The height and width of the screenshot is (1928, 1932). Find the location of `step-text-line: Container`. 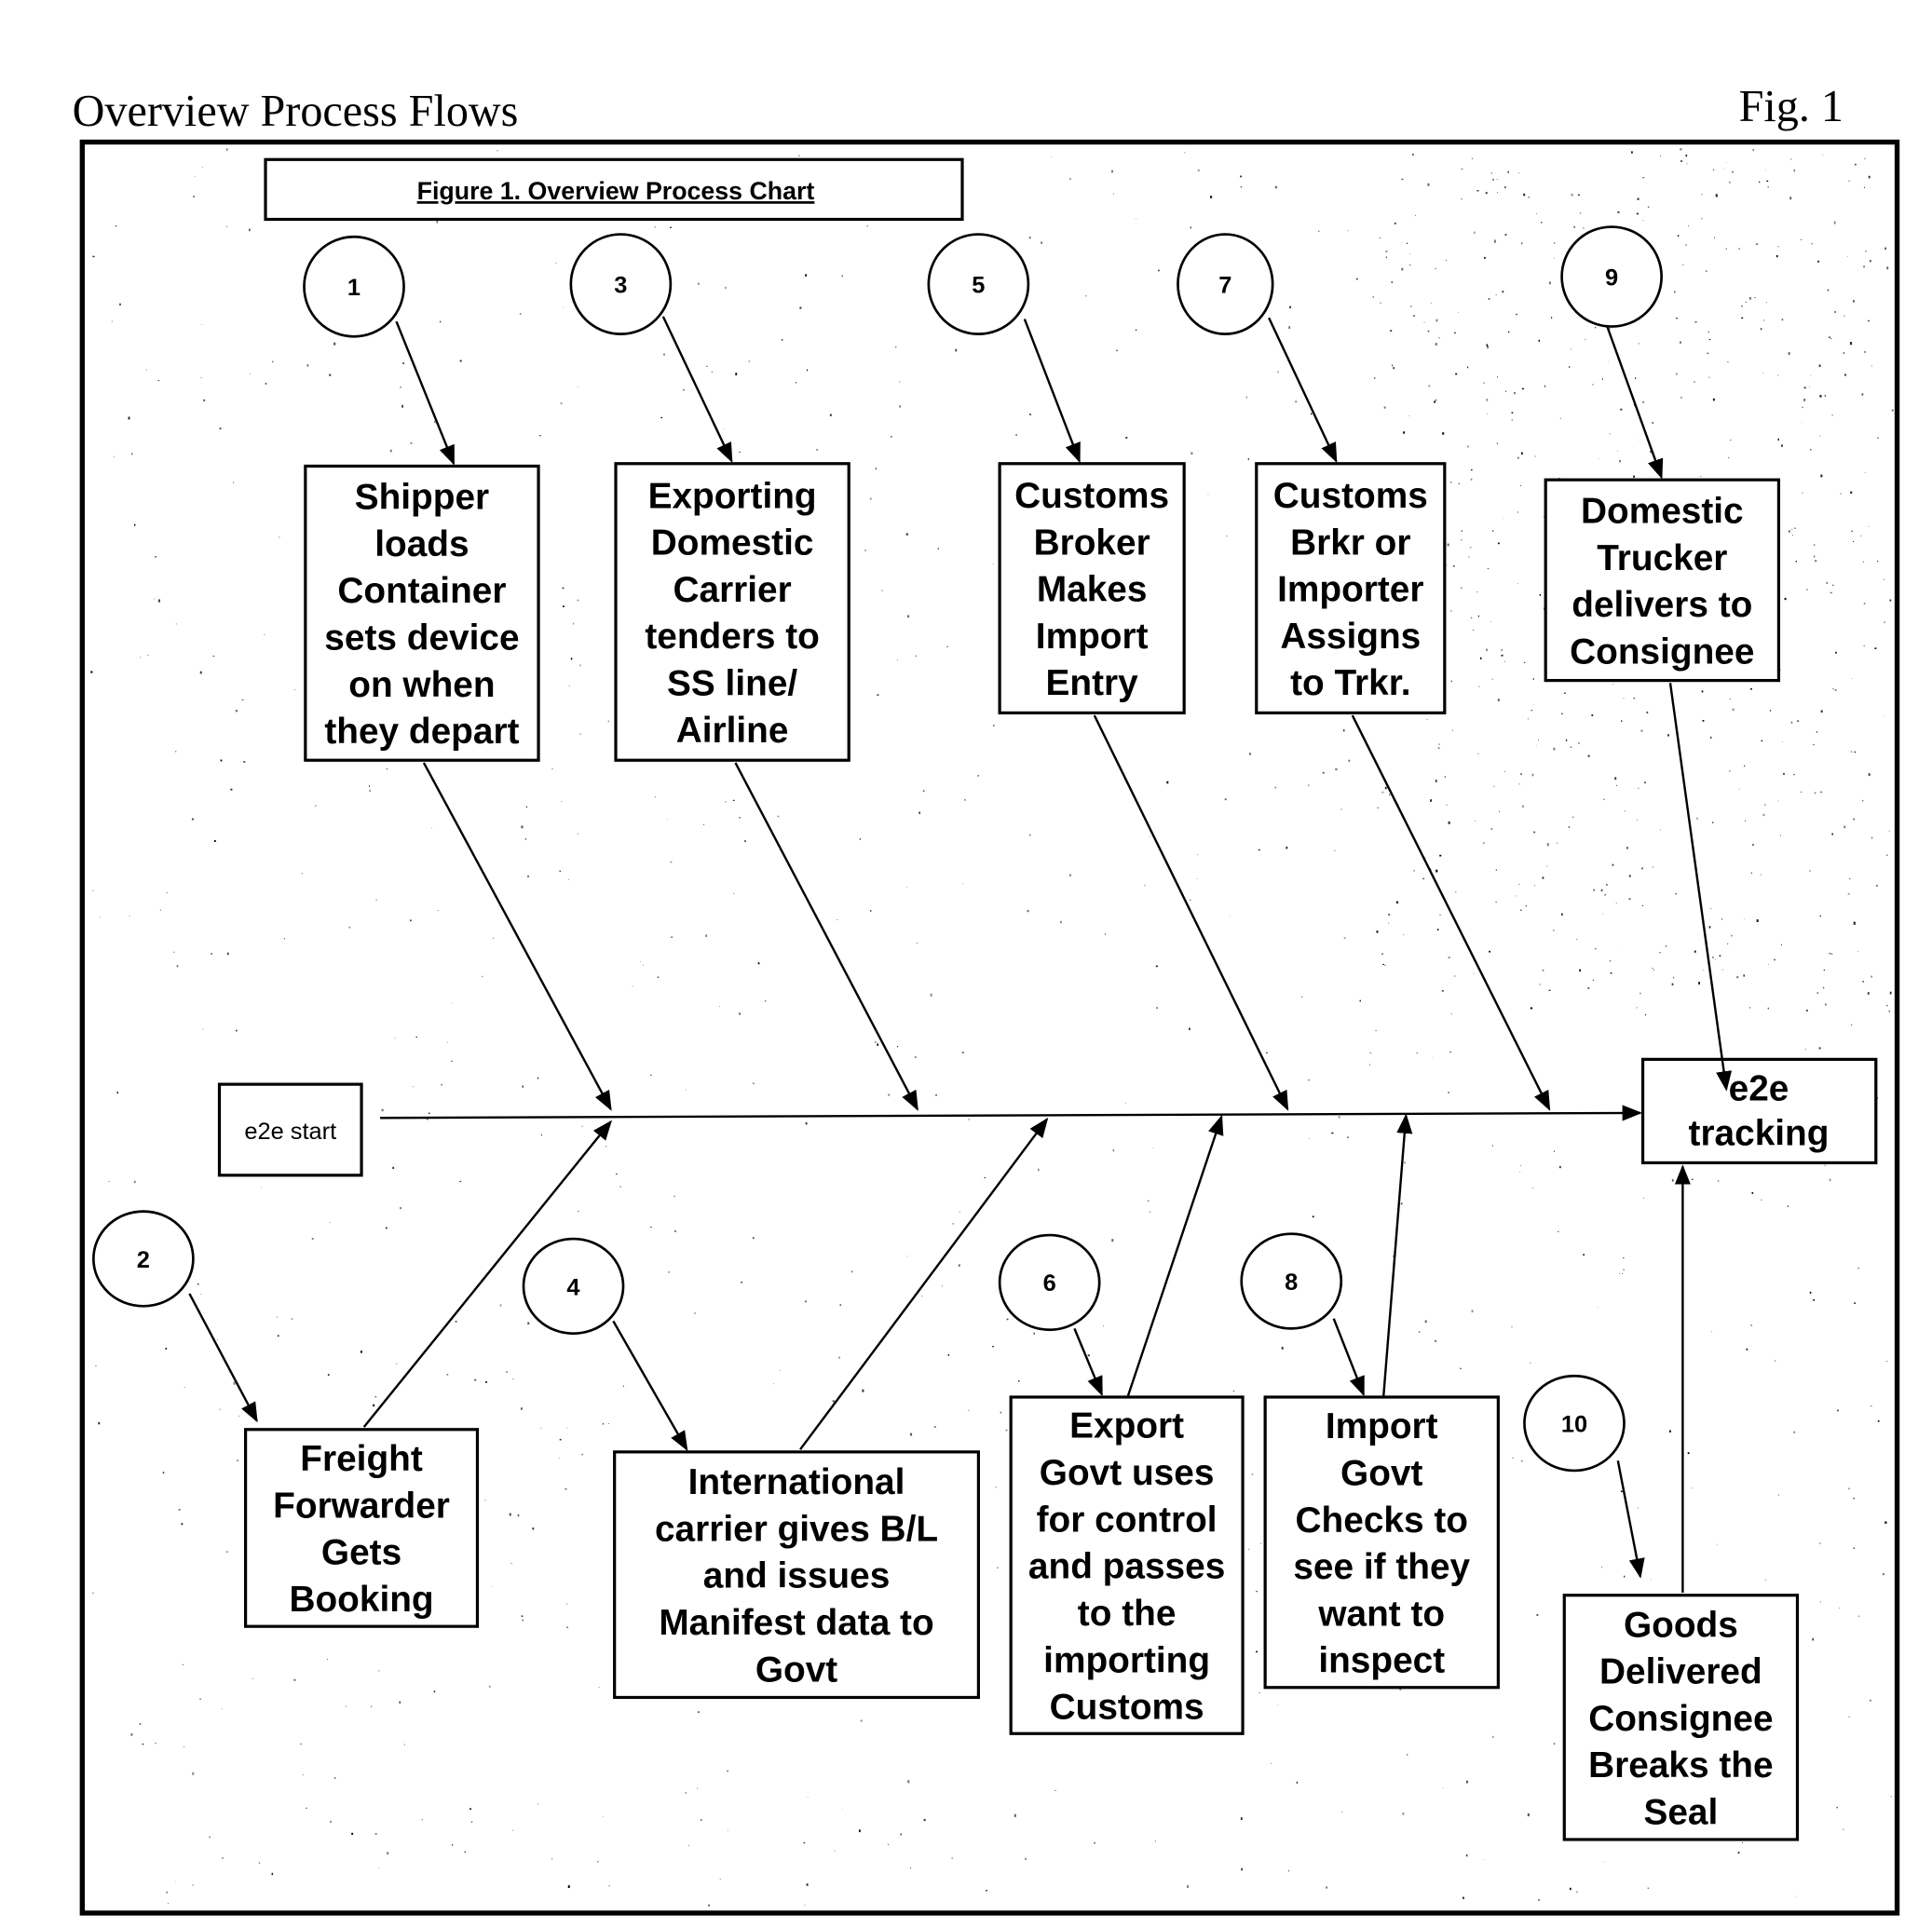

step-text-line: Container is located at coordinates (422, 591).